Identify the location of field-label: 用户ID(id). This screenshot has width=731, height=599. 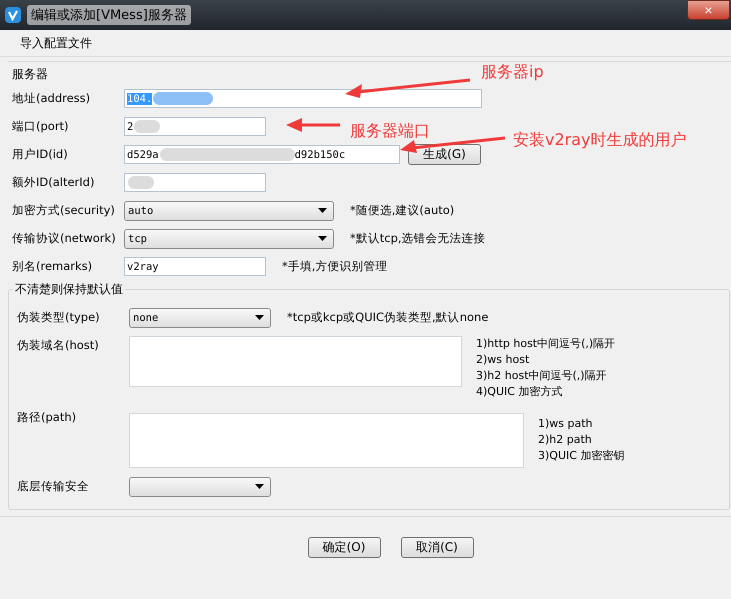
(40, 154).